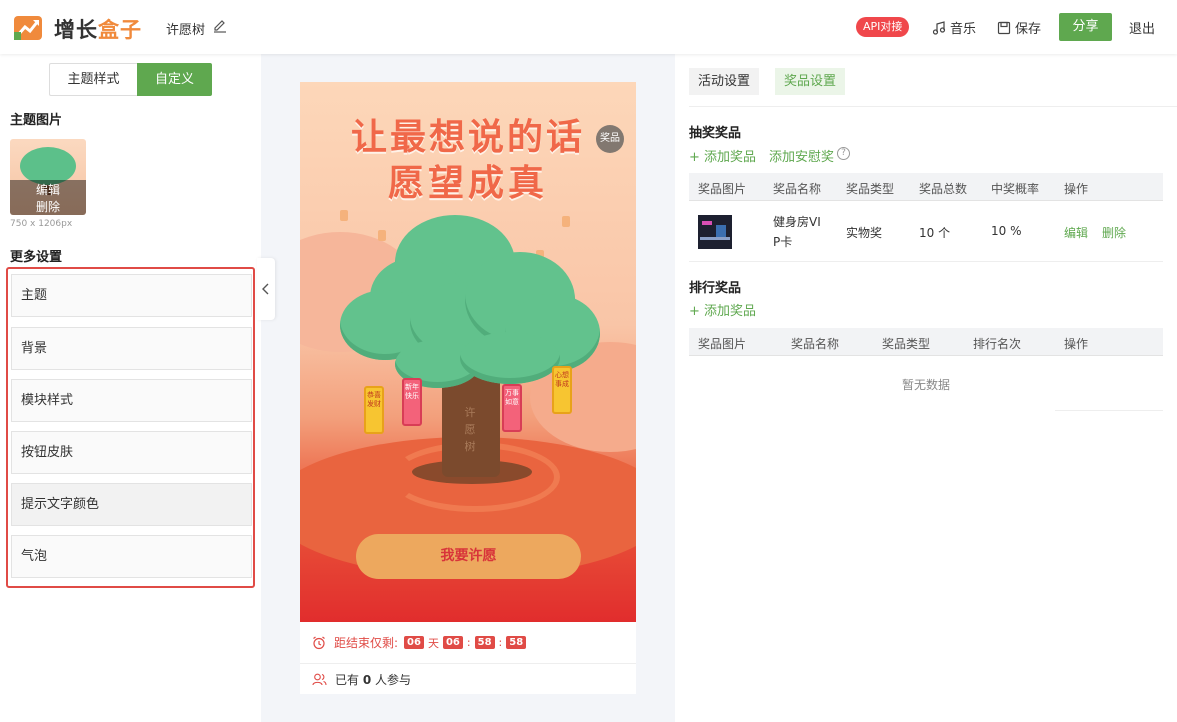 The width and height of the screenshot is (1177, 722). I want to click on countdown-label: 距结束仅剩:, so click(366, 643).